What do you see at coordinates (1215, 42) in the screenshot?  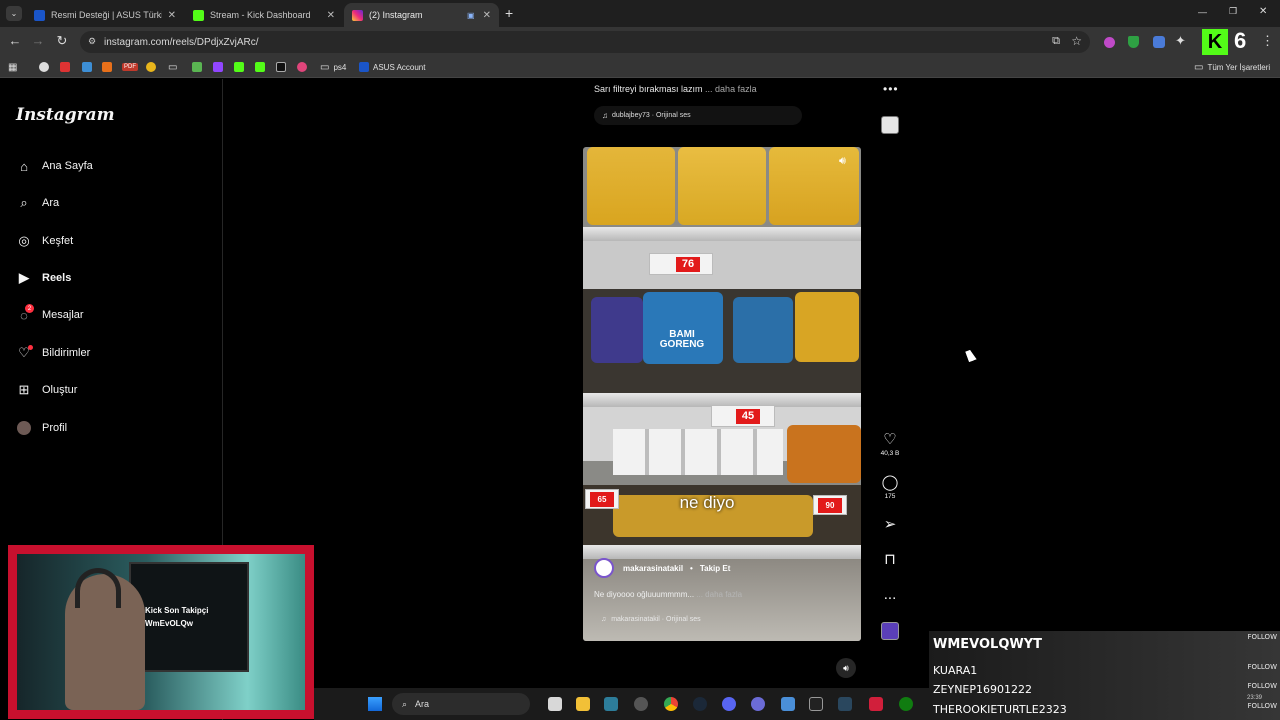 I see `kick-logo-icon: K` at bounding box center [1215, 42].